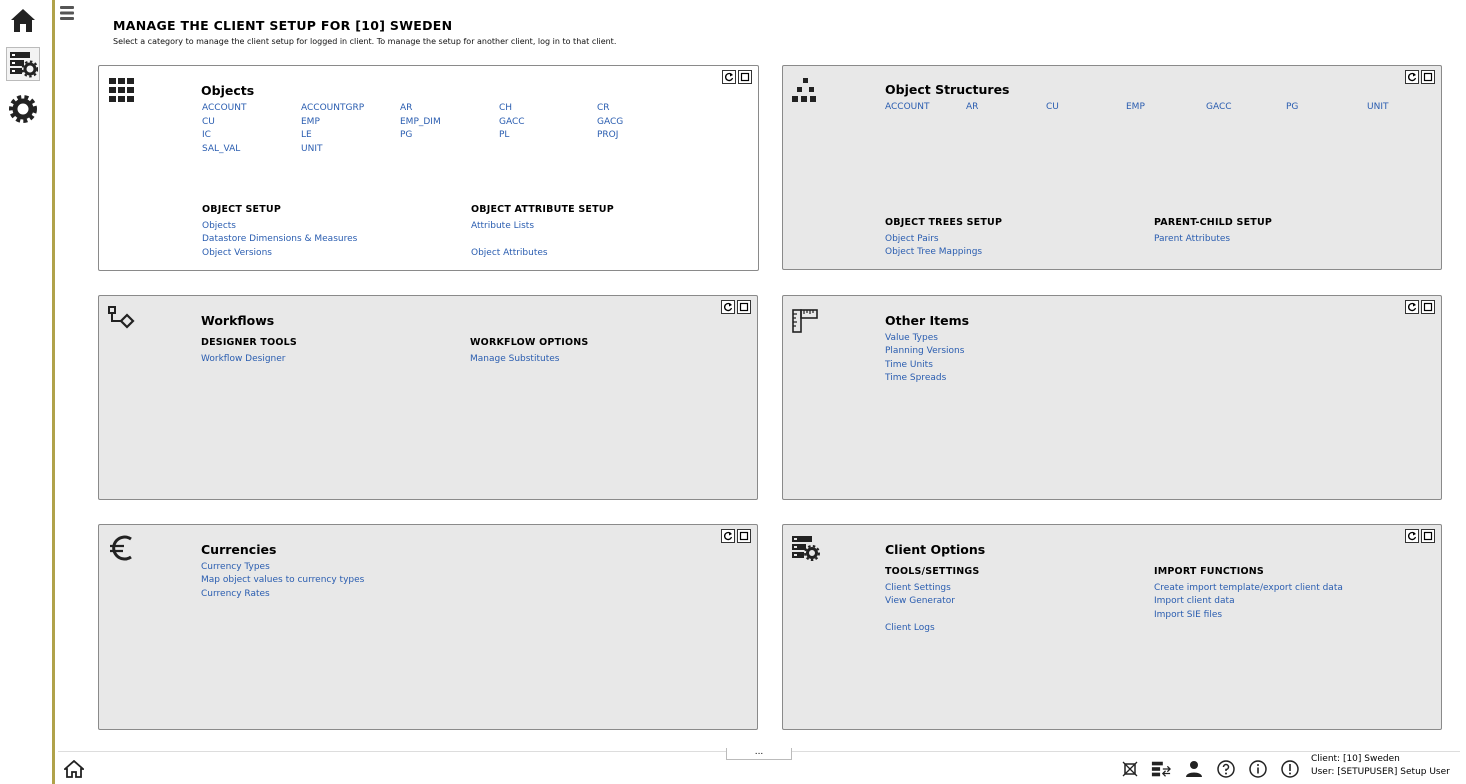 The width and height of the screenshot is (1466, 784). Describe the element at coordinates (238, 320) in the screenshot. I see `panel-title: Workflows` at that location.